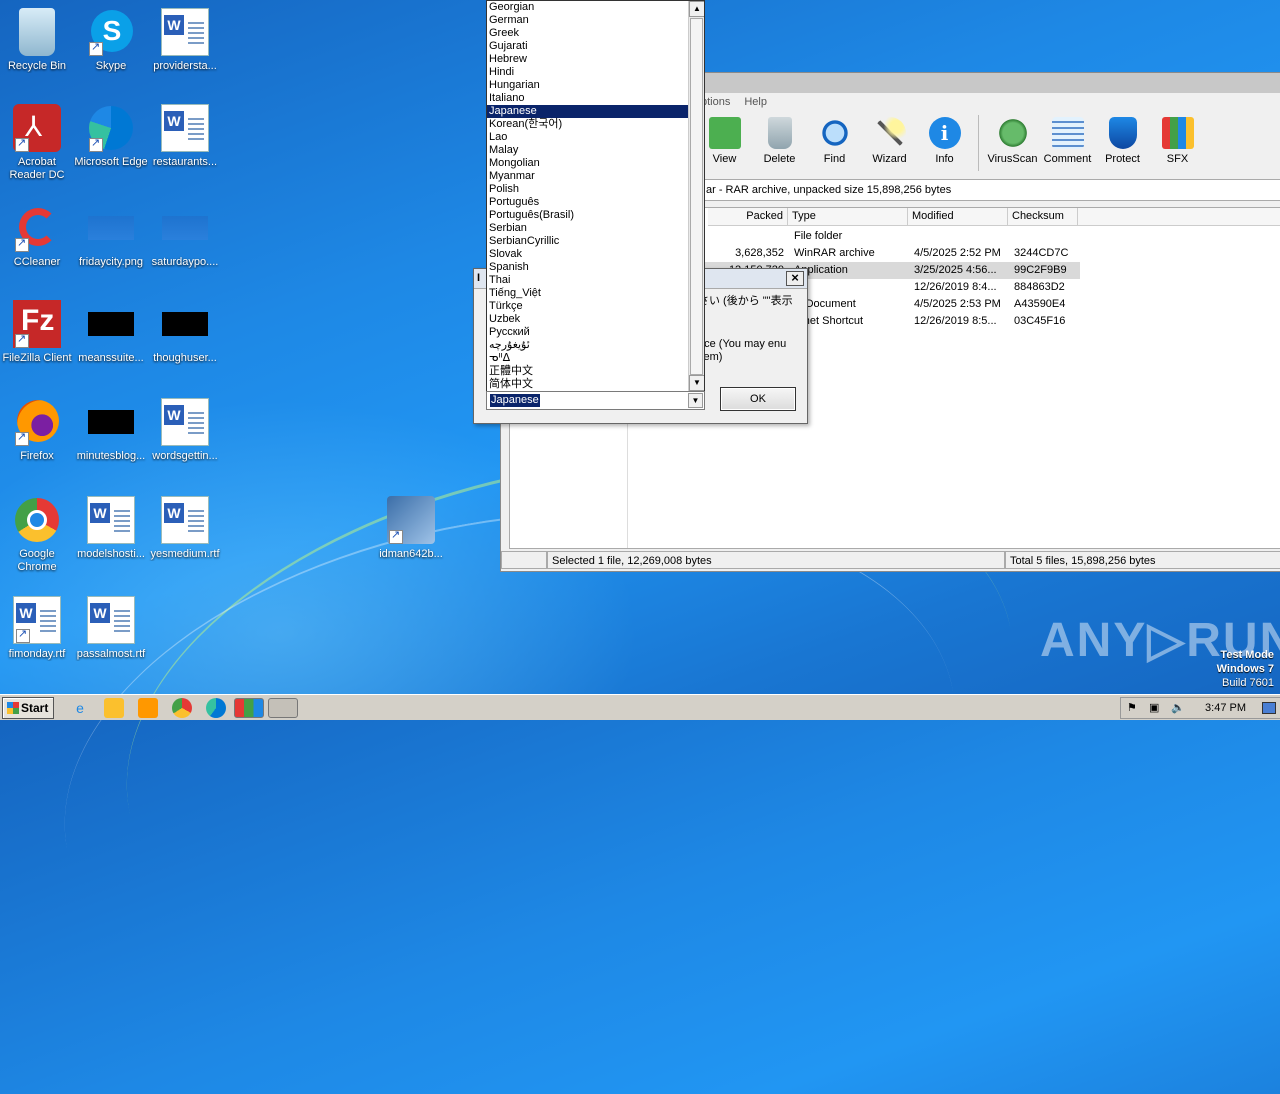 Image resolution: width=1280 pixels, height=1094 pixels. I want to click on language-option: Spanish, so click(588, 267).